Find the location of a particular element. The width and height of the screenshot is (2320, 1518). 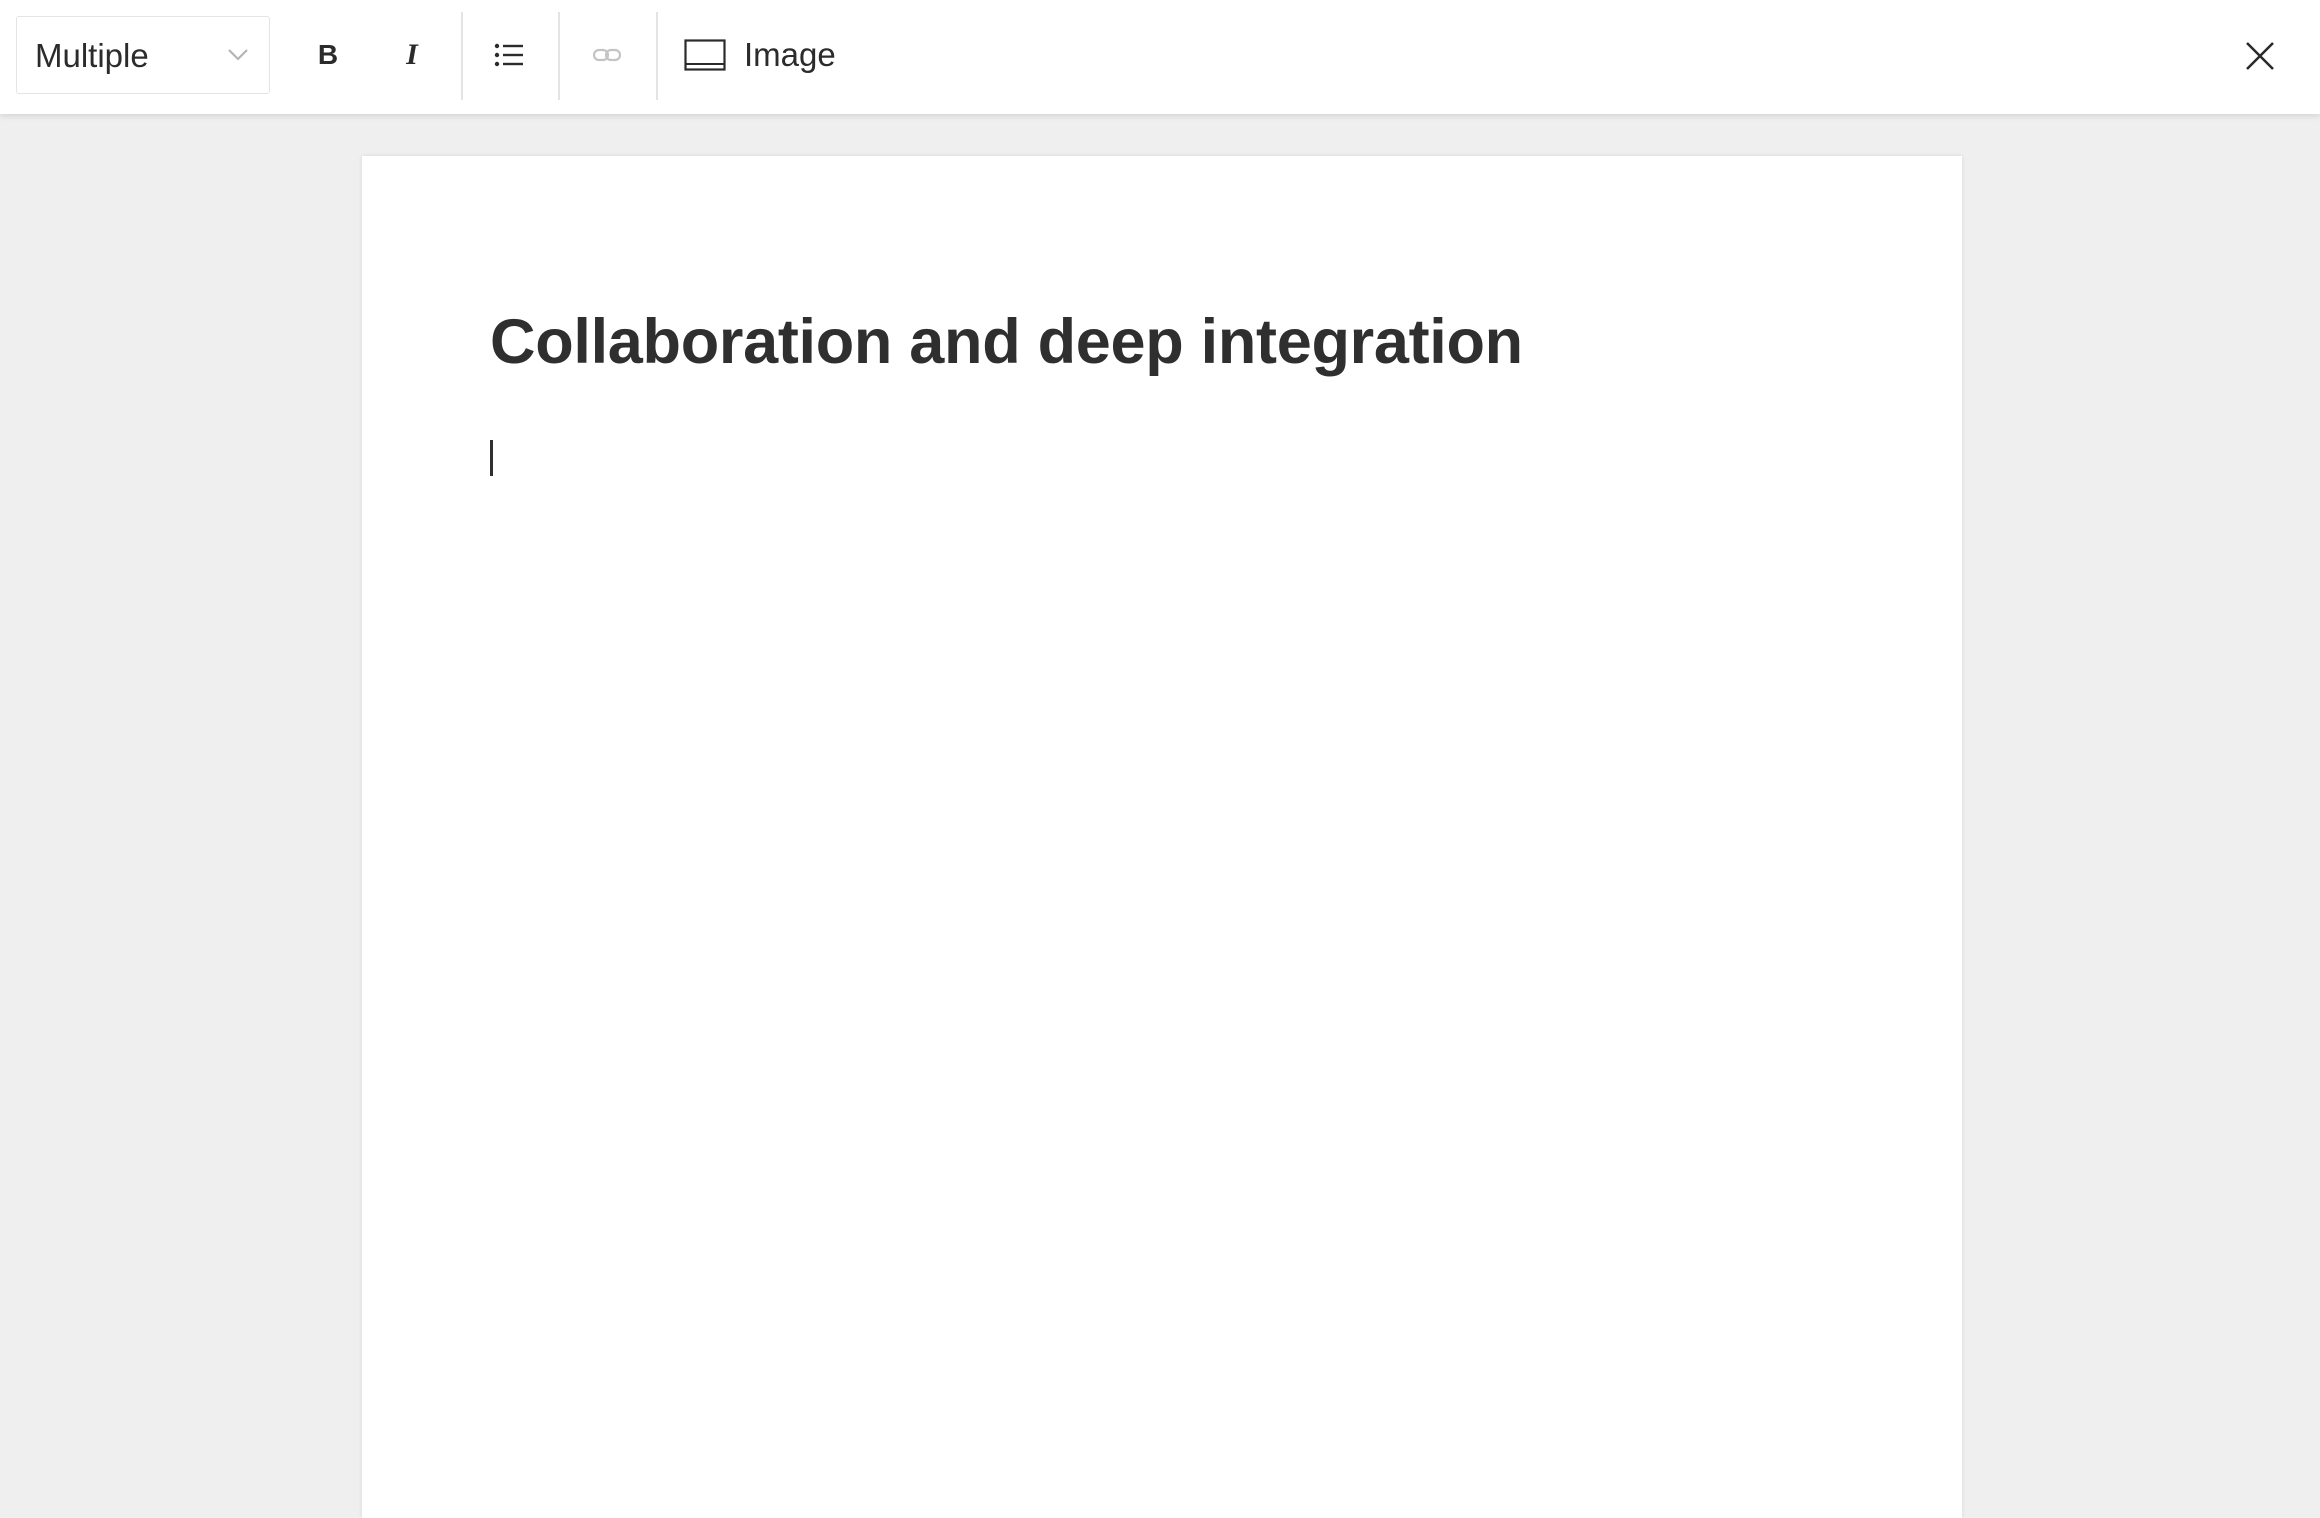

bold-button: B is located at coordinates (328, 55).